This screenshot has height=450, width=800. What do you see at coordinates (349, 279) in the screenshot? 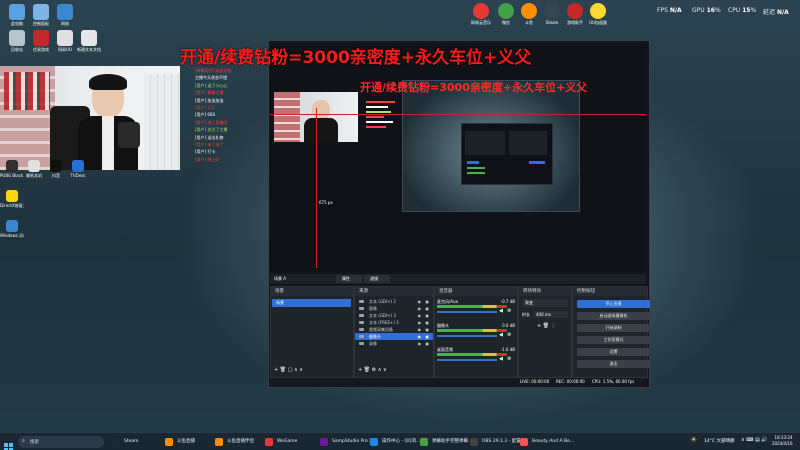
I see `properties-button: 属性` at bounding box center [349, 279].